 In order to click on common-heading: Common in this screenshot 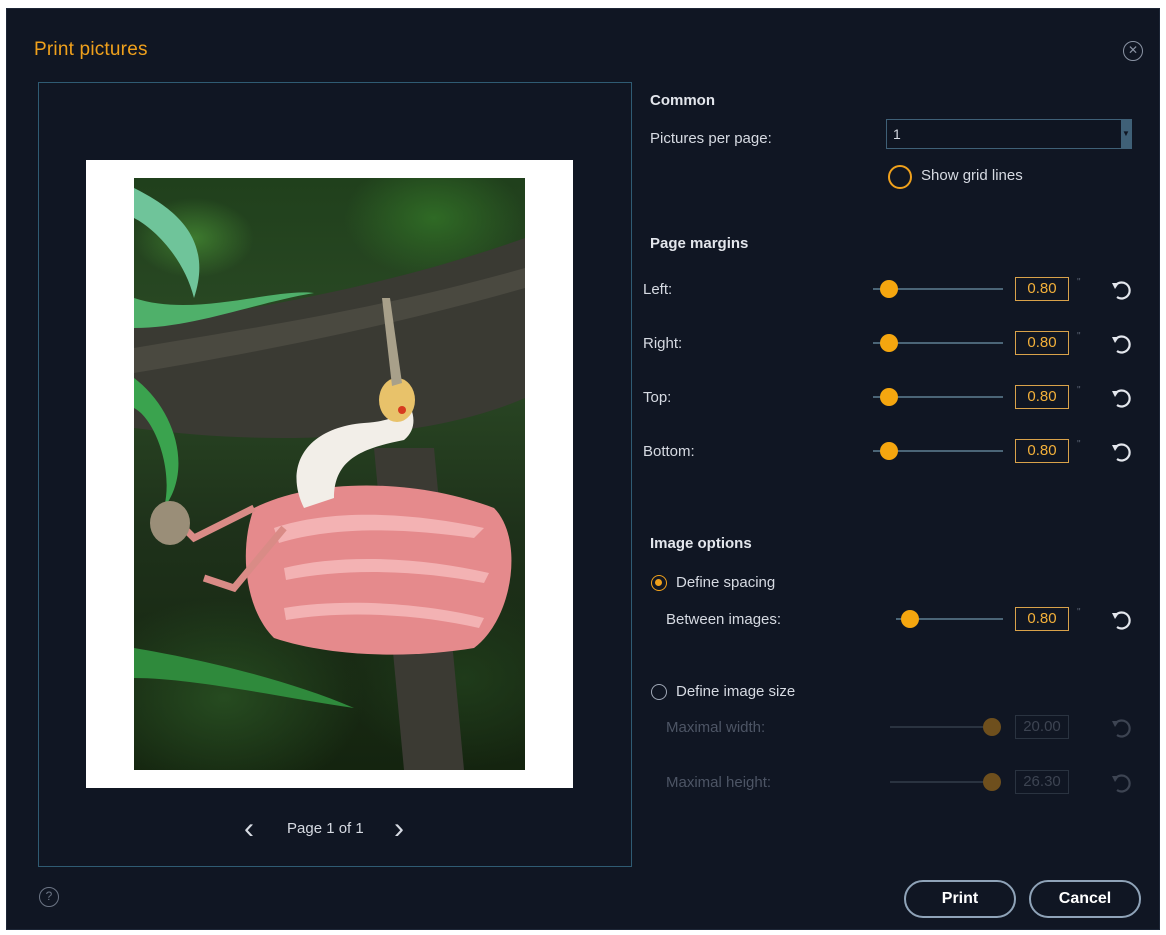, I will do `click(682, 100)`.